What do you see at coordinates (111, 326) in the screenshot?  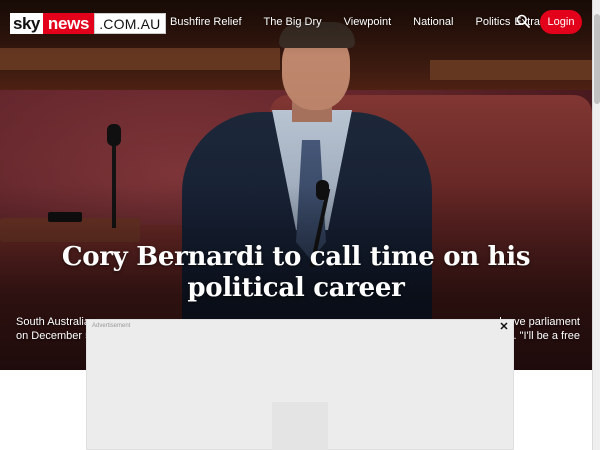 I see `ad-label: Advertisement` at bounding box center [111, 326].